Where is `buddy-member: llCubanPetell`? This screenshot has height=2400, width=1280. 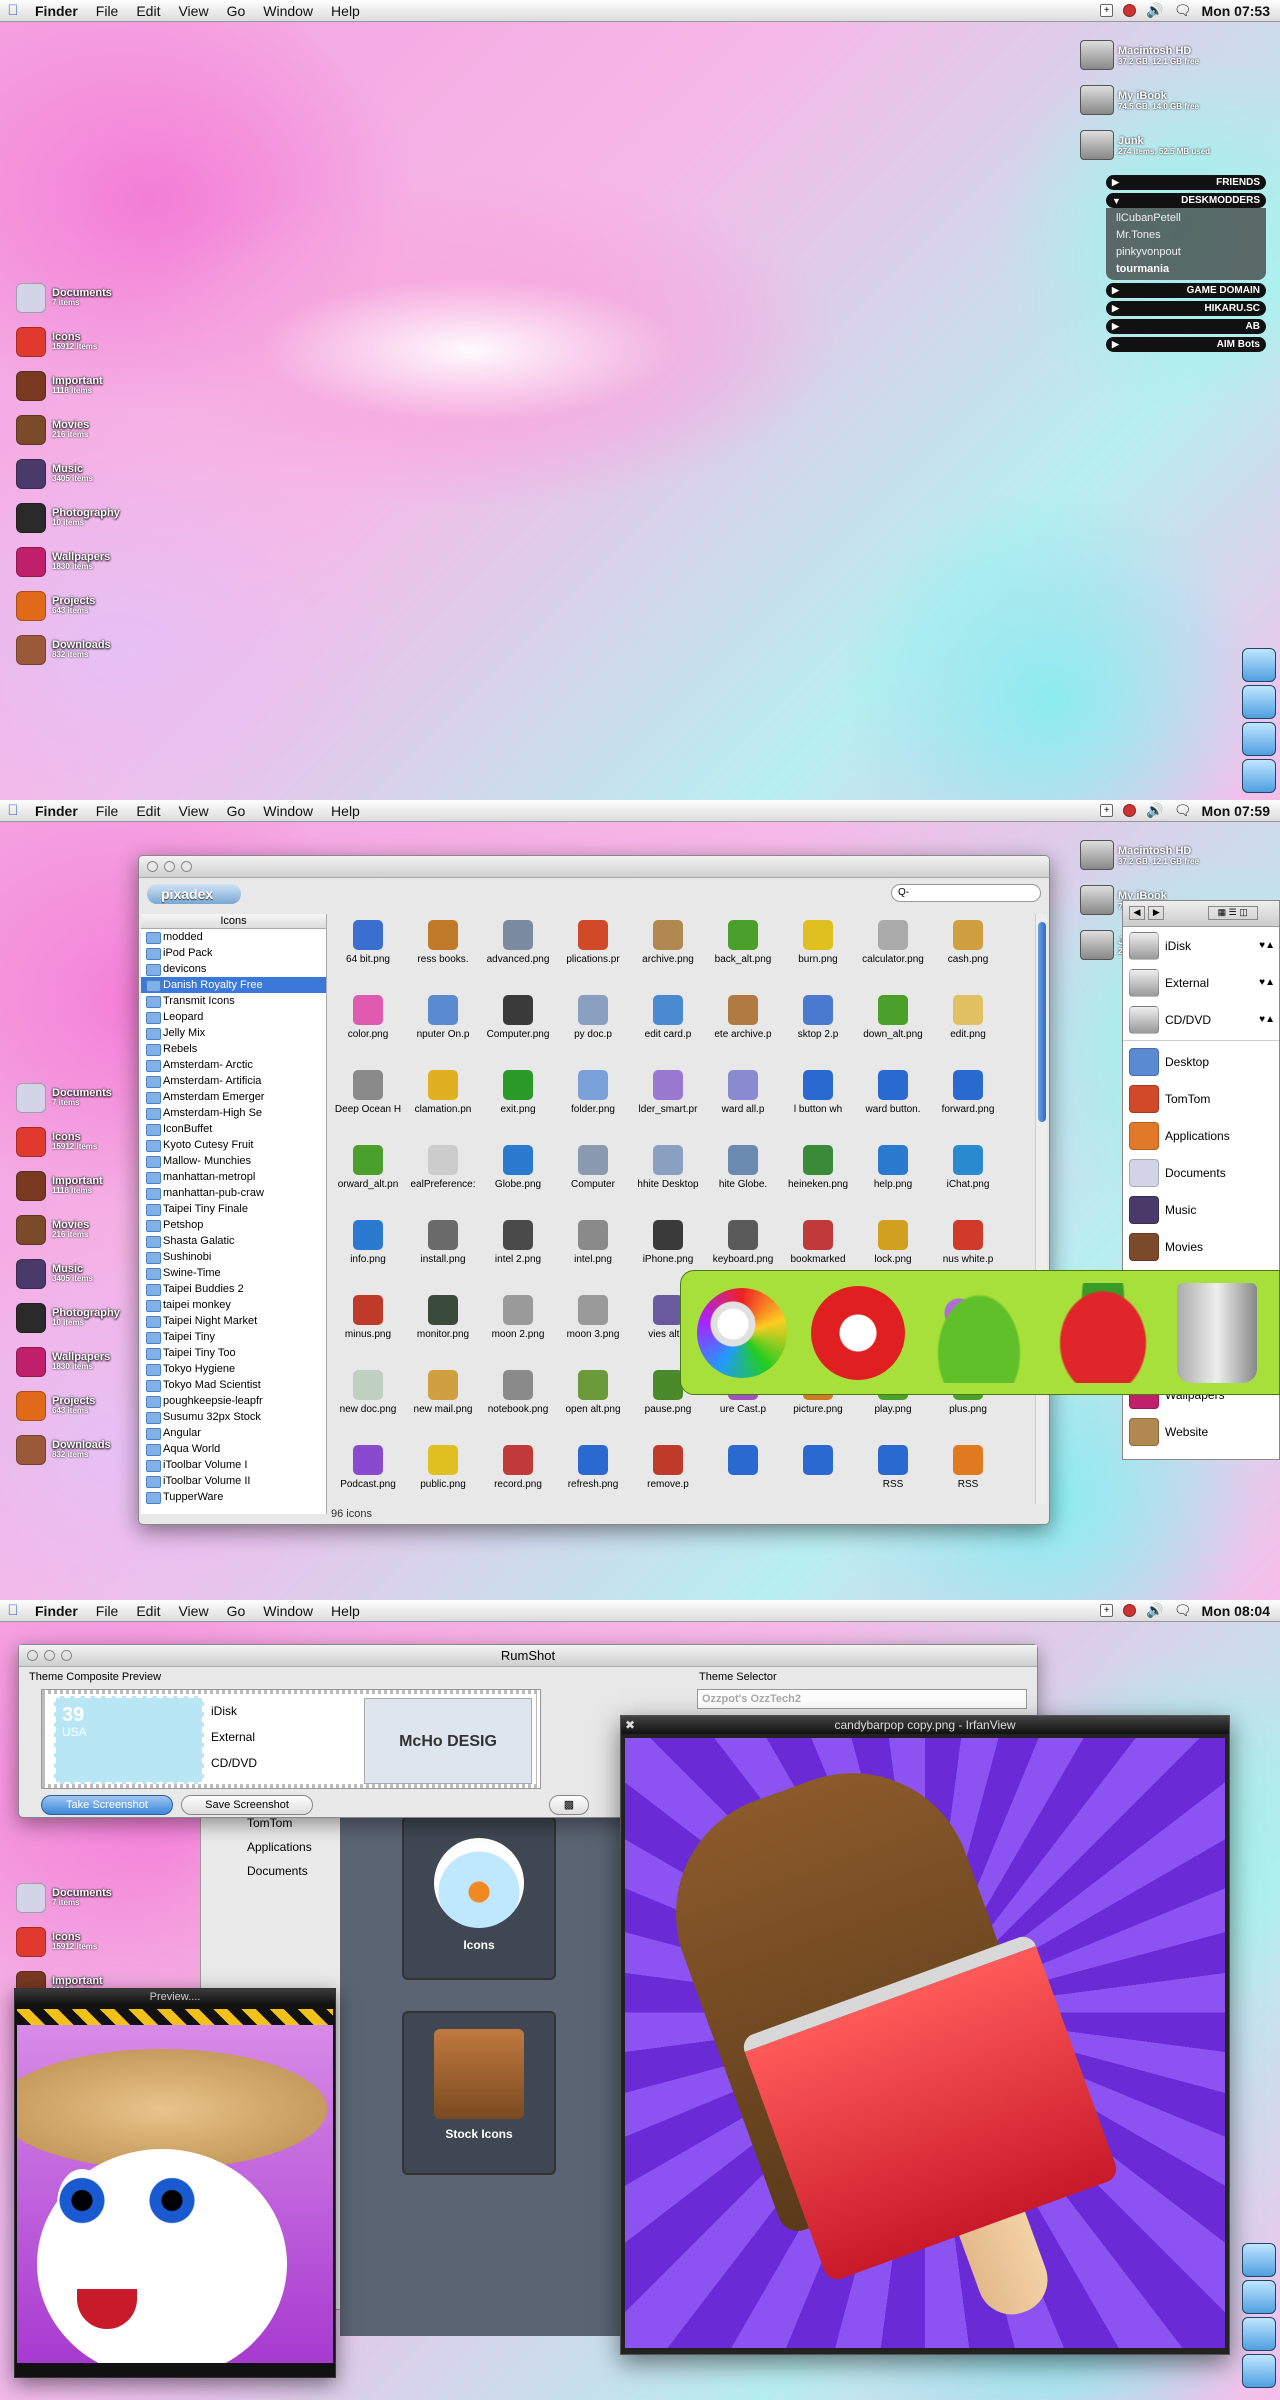 buddy-member: llCubanPetell is located at coordinates (1186, 218).